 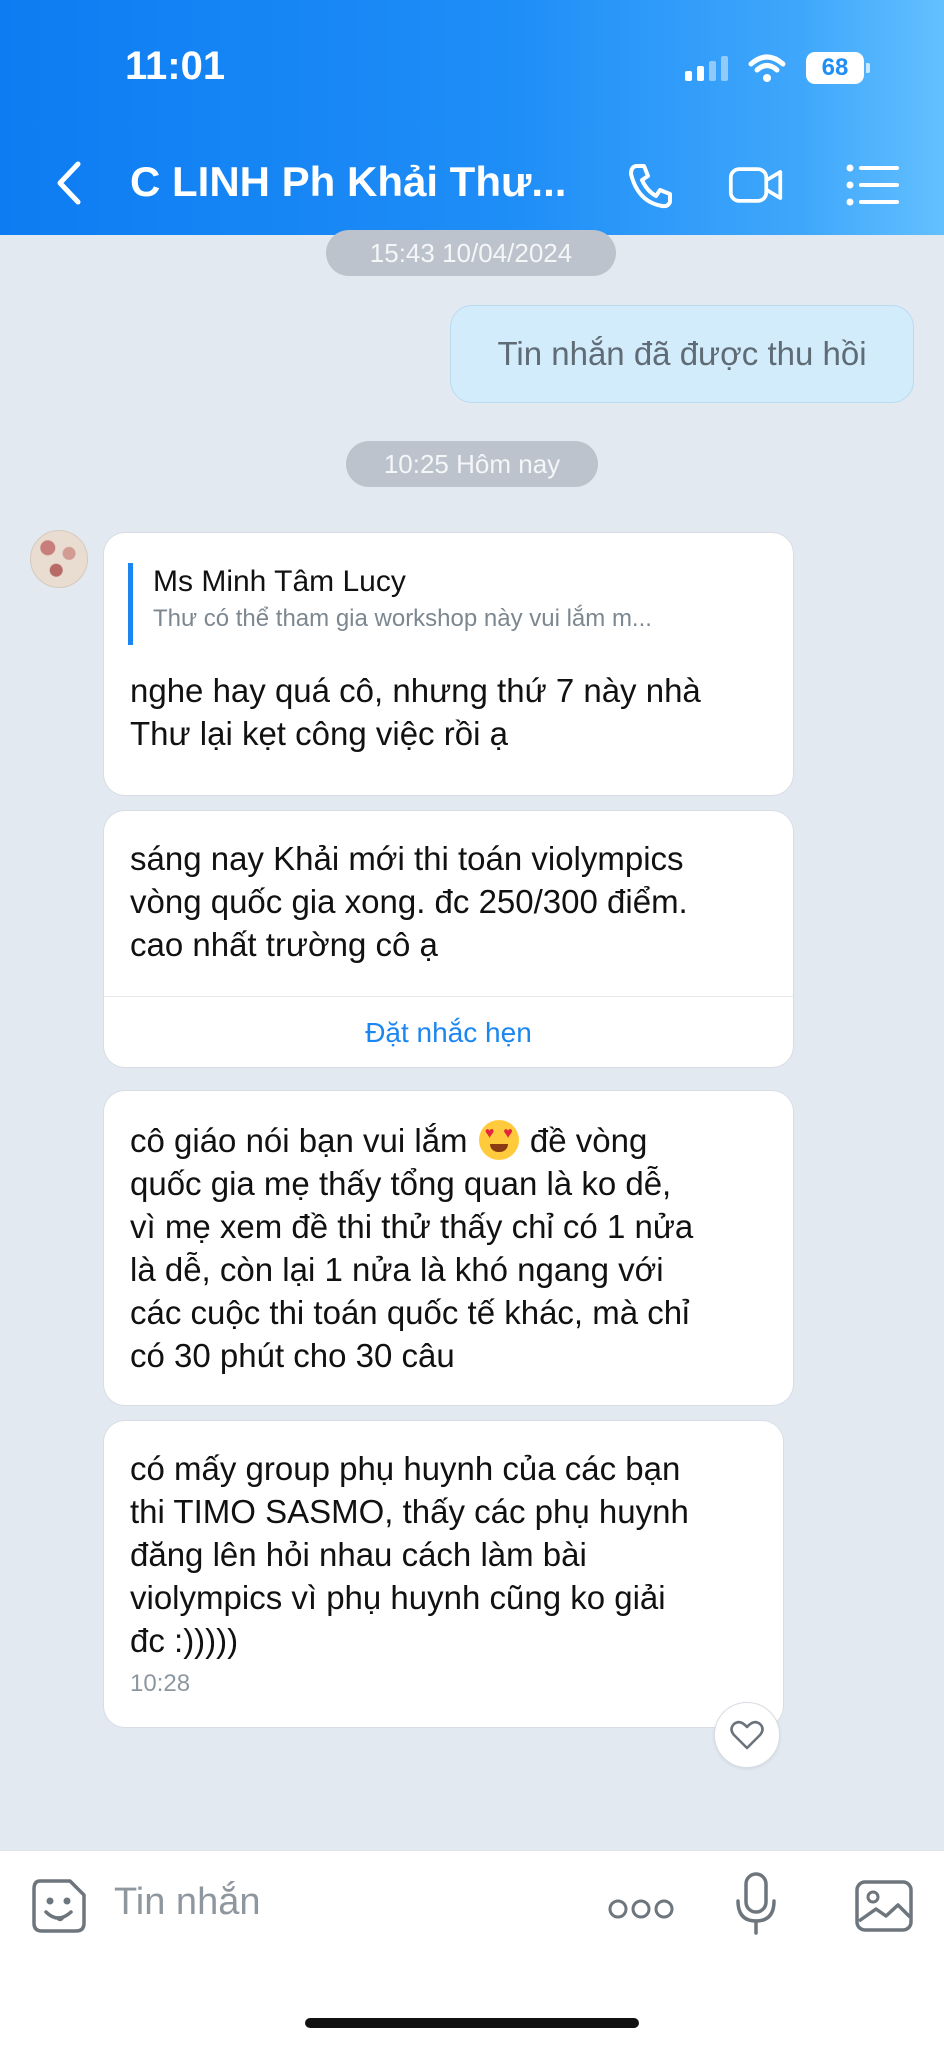 What do you see at coordinates (767, 68) in the screenshot?
I see `wifi-icon` at bounding box center [767, 68].